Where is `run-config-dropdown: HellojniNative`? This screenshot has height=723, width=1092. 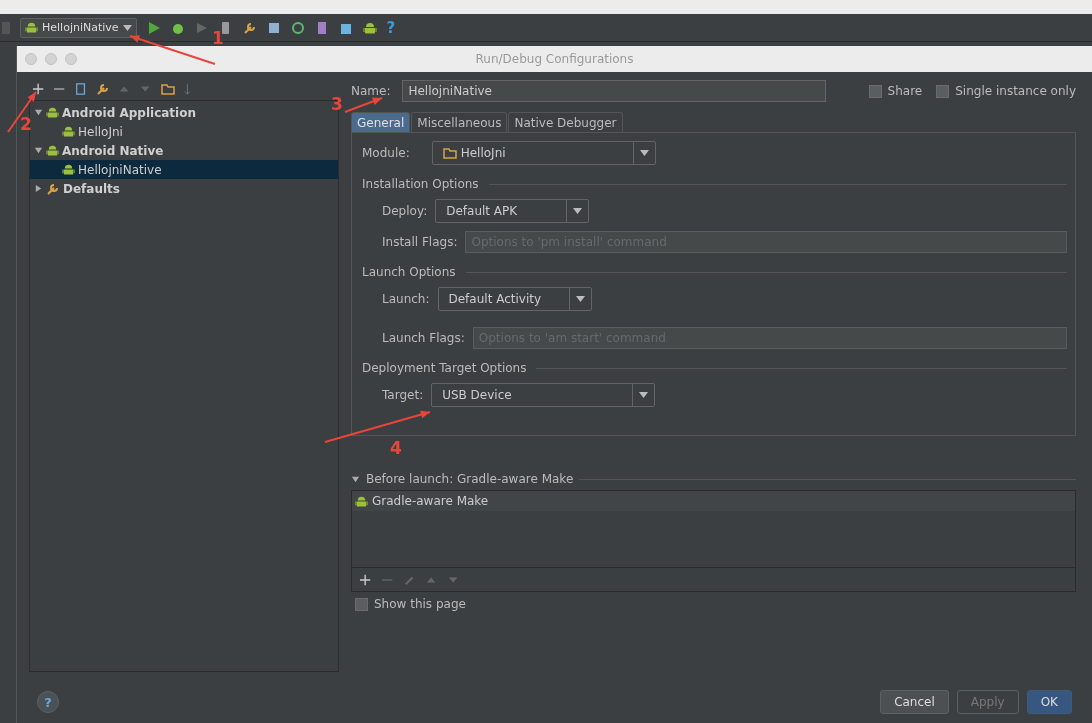 run-config-dropdown: HellojniNative is located at coordinates (78, 27).